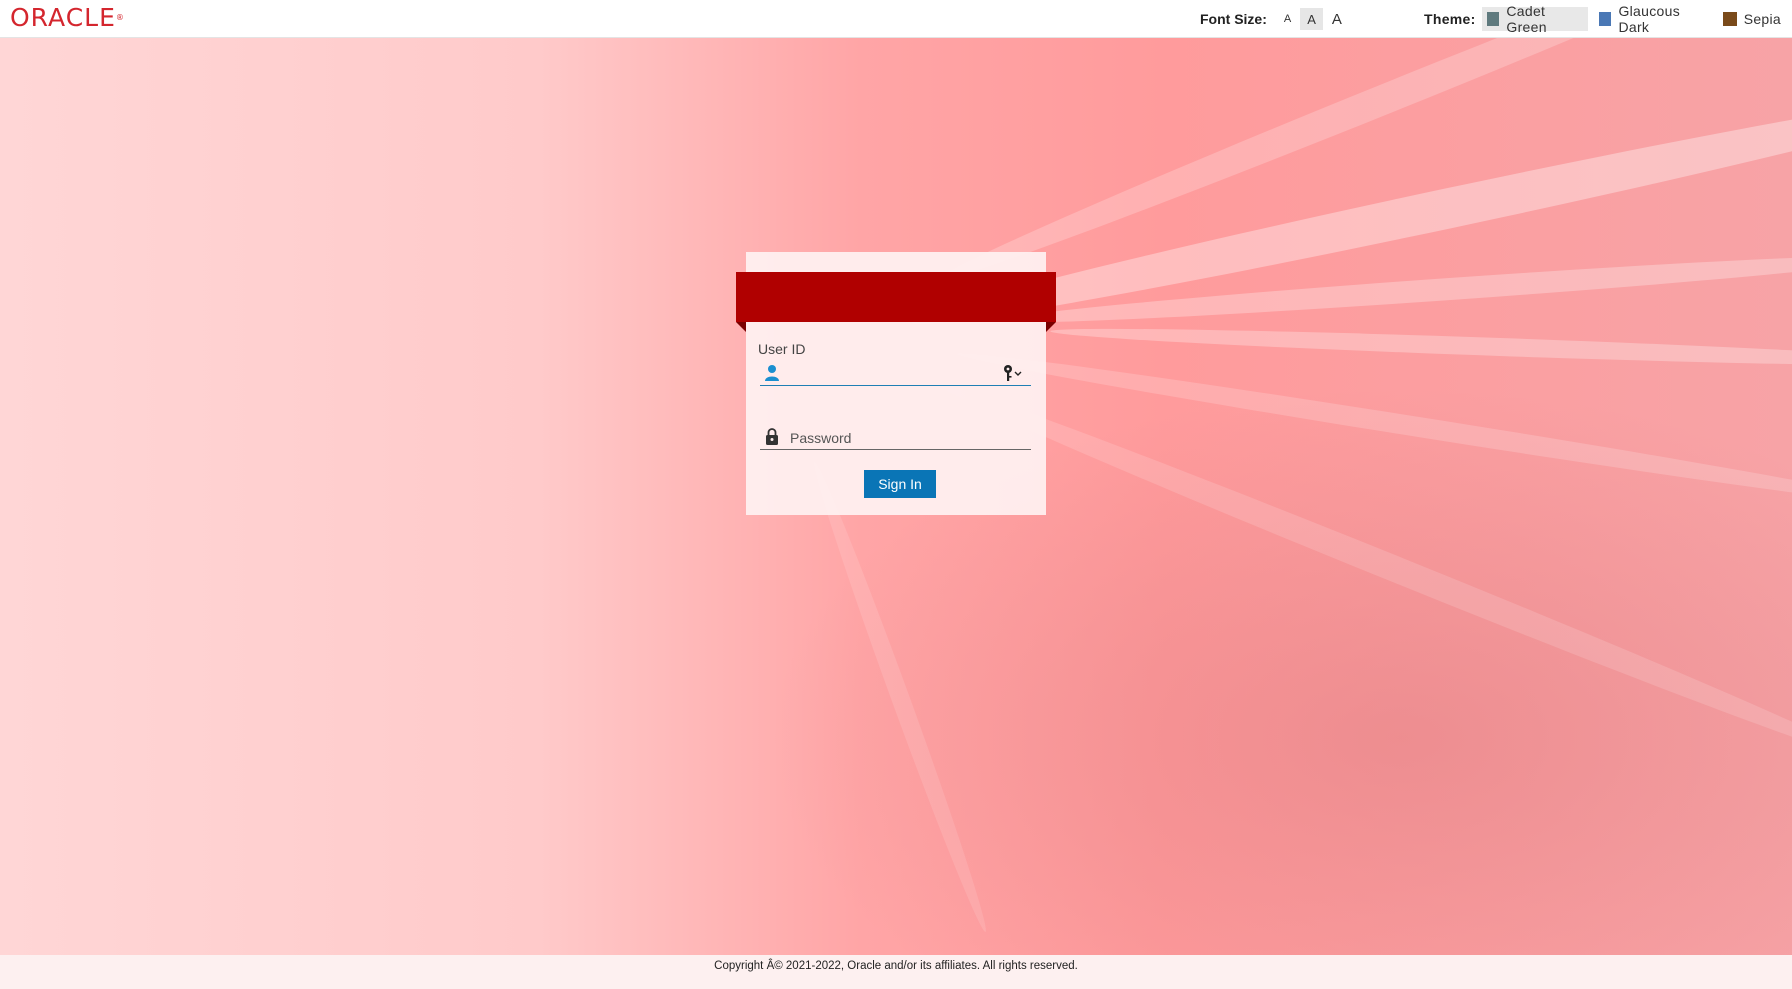 This screenshot has width=1792, height=989. I want to click on user-id-input, so click(893, 374).